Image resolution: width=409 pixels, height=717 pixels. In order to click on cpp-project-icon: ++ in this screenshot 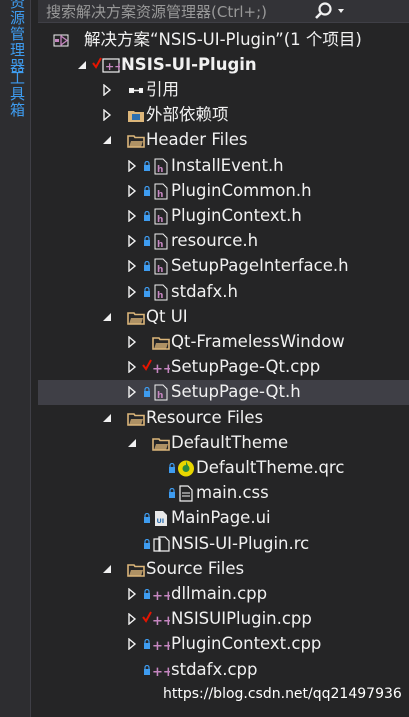, I will do `click(112, 65)`.